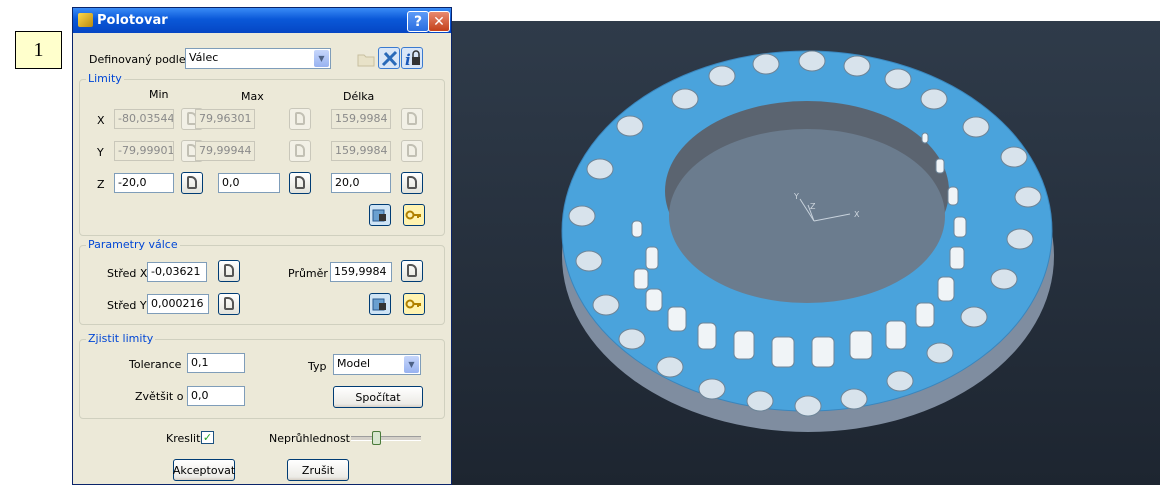  What do you see at coordinates (361, 272) in the screenshot?
I see `diameter-field: 159,9984` at bounding box center [361, 272].